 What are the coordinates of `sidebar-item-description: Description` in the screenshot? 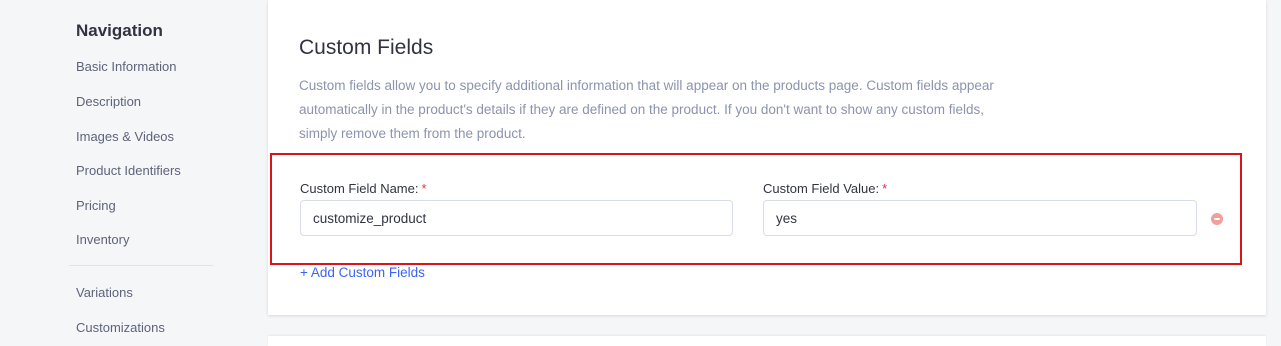 It's located at (108, 101).